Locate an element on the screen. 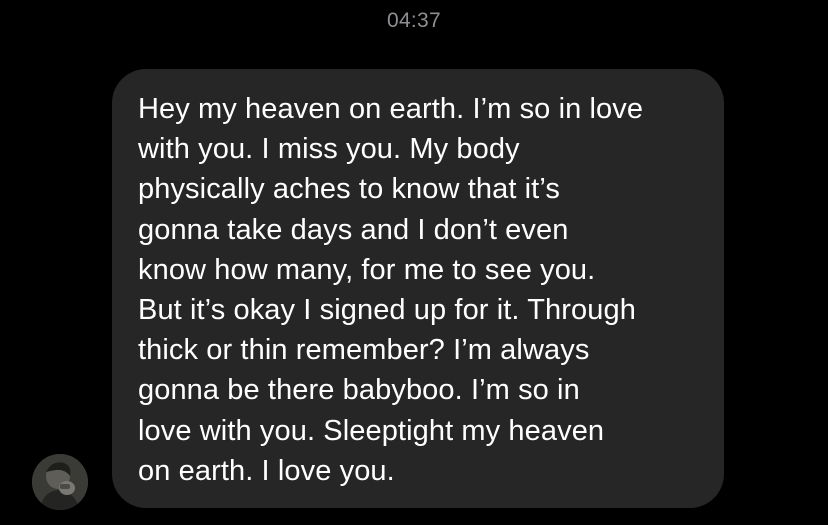 This screenshot has height=525, width=828. contact-avatar is located at coordinates (60, 482).